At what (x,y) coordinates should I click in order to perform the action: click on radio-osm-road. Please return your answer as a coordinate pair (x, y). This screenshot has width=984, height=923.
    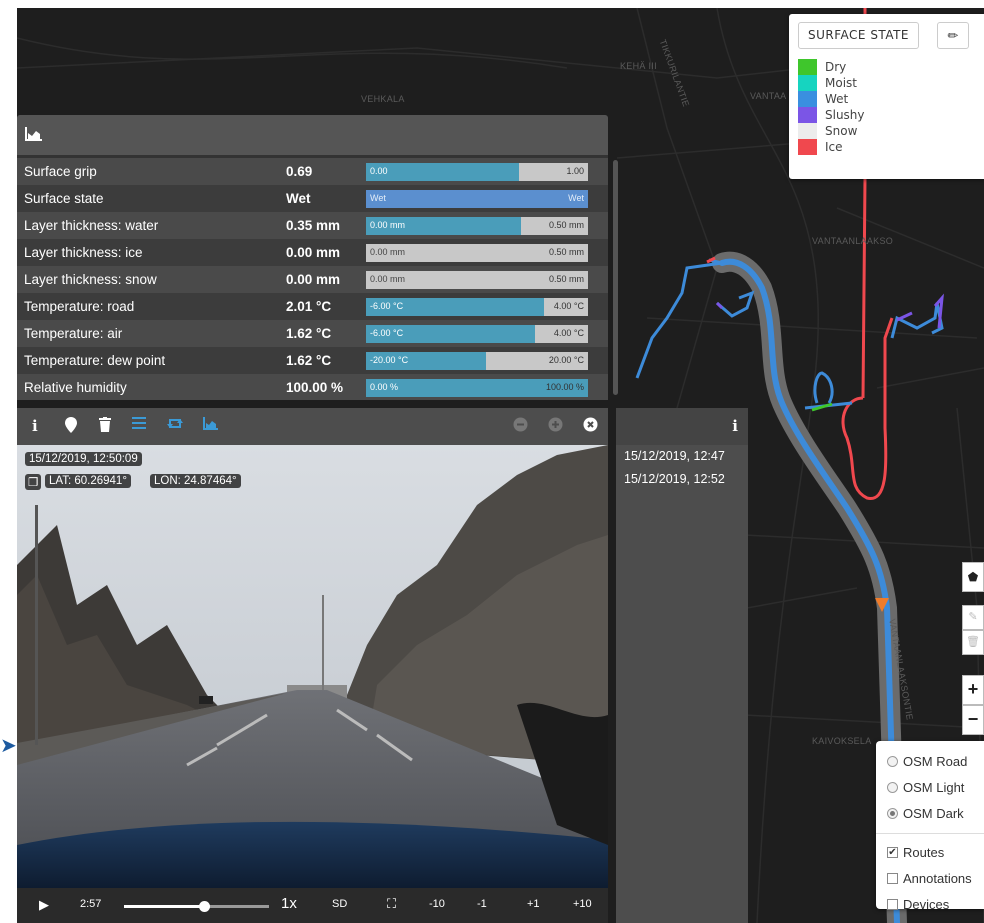
    Looking at the image, I should click on (892, 761).